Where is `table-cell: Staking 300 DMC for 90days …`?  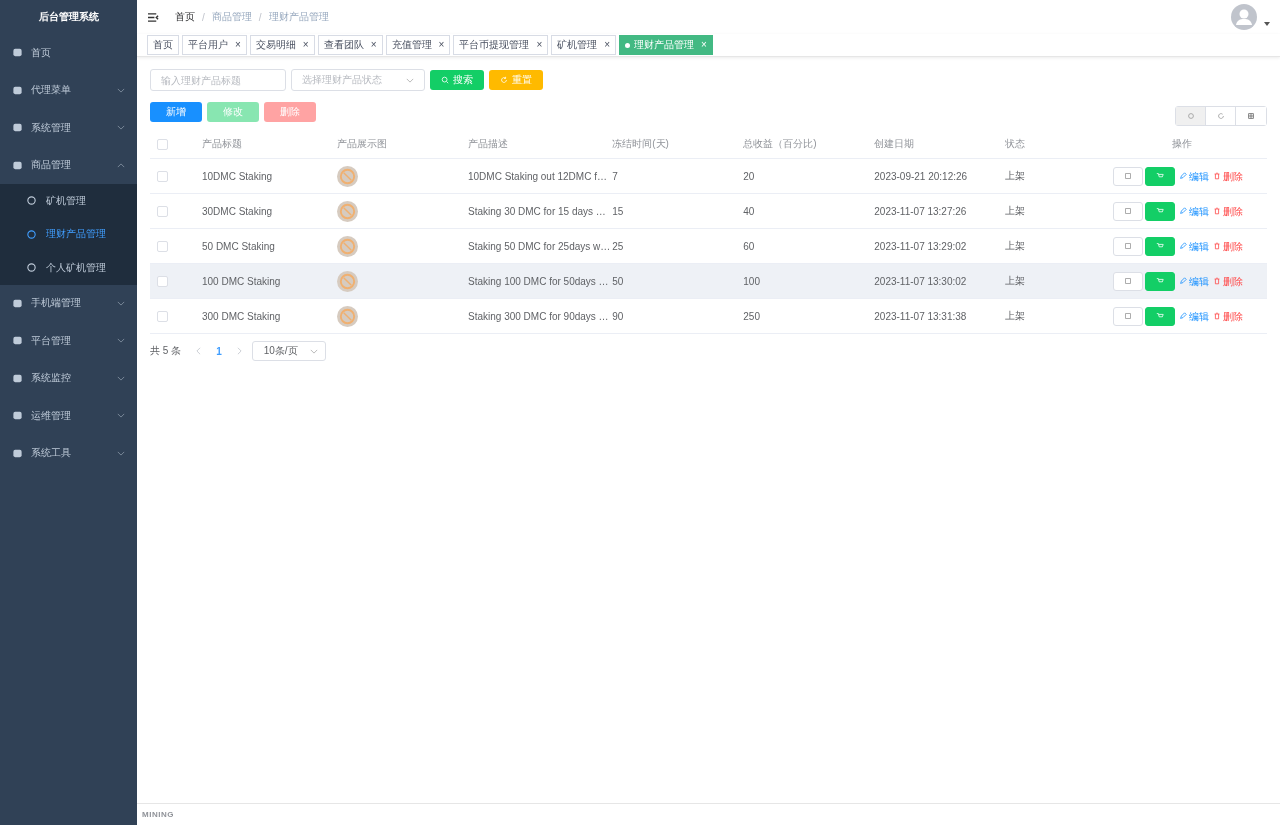 table-cell: Staking 300 DMC for 90days … is located at coordinates (538, 316).